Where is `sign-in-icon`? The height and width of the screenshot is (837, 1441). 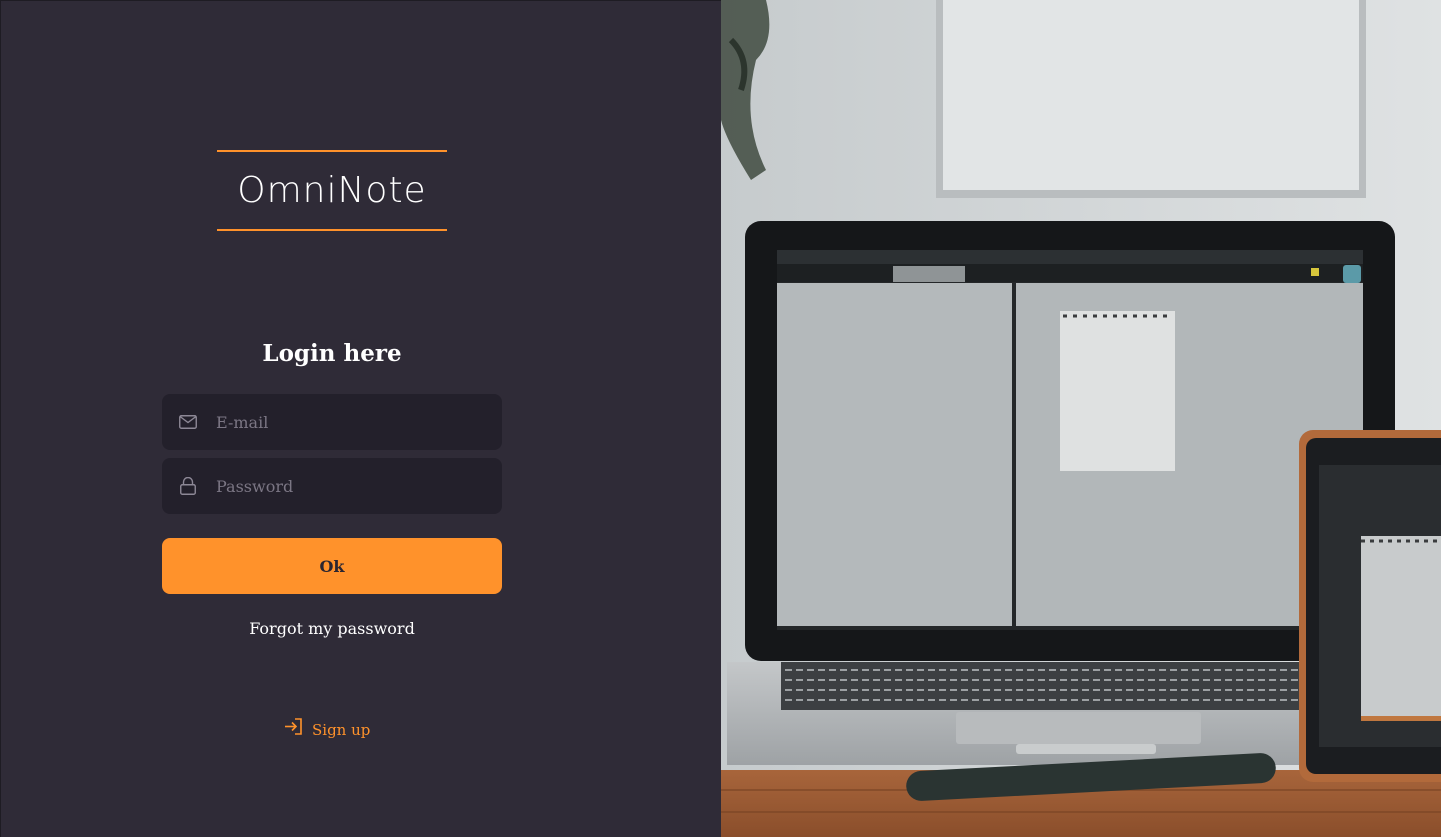
sign-in-icon is located at coordinates (293, 729).